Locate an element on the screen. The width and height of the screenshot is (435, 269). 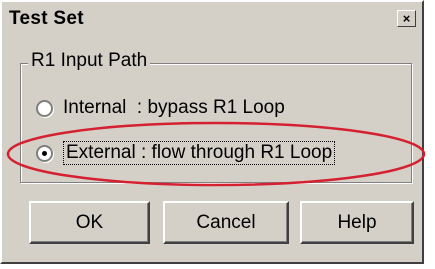
radio-external-circle is located at coordinates (44, 153).